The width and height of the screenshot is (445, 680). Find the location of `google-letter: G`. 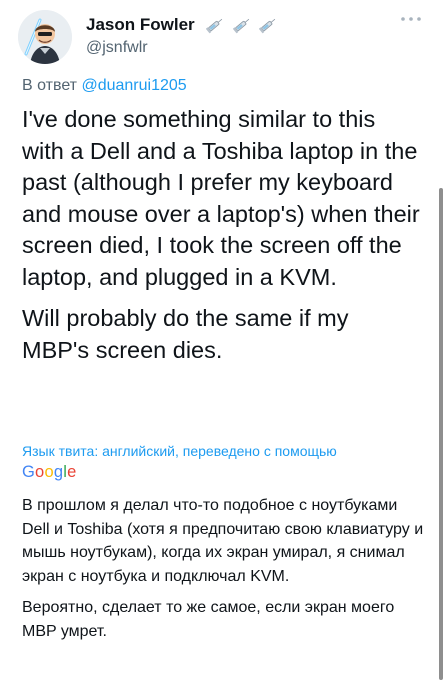

google-letter: G is located at coordinates (29, 472).